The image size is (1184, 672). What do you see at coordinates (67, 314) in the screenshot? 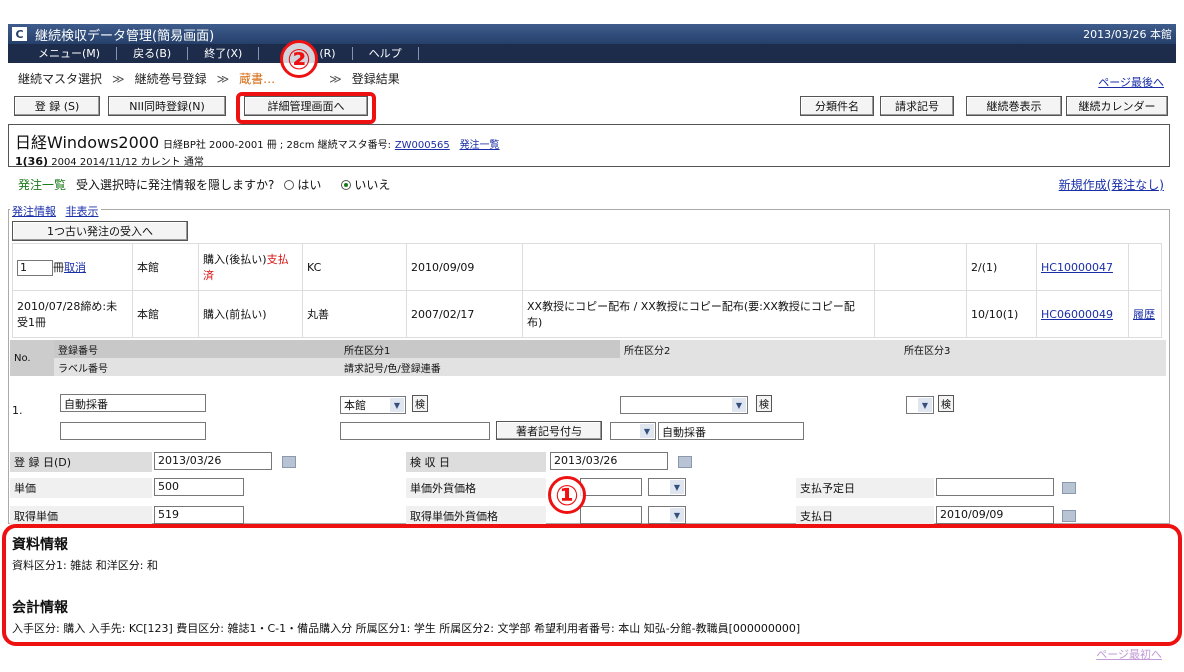
I see `order-status: 2010/07/28締め:未受1冊` at bounding box center [67, 314].